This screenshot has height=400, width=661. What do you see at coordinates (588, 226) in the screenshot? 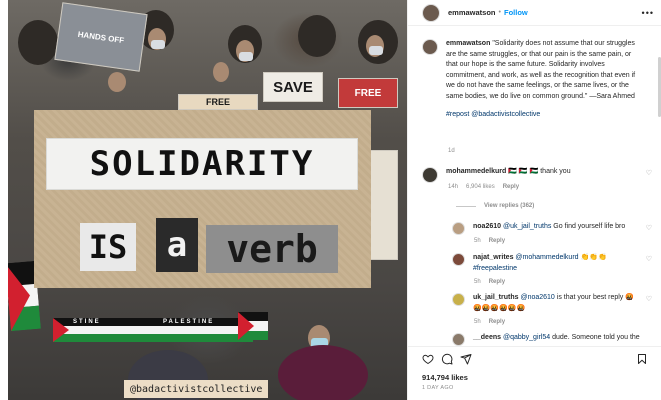
I see `reply-text: Go find yourself life bro` at bounding box center [588, 226].